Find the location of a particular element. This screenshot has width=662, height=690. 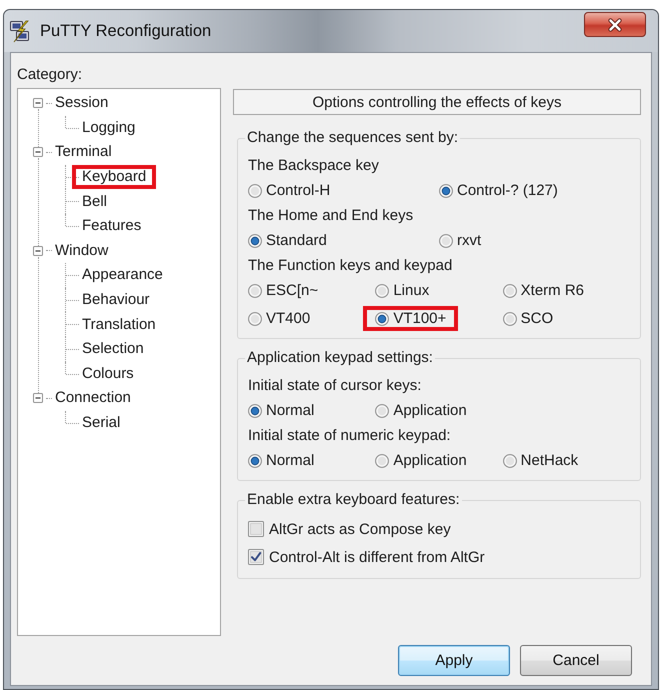

tree-item: Keyboard is located at coordinates (114, 177).